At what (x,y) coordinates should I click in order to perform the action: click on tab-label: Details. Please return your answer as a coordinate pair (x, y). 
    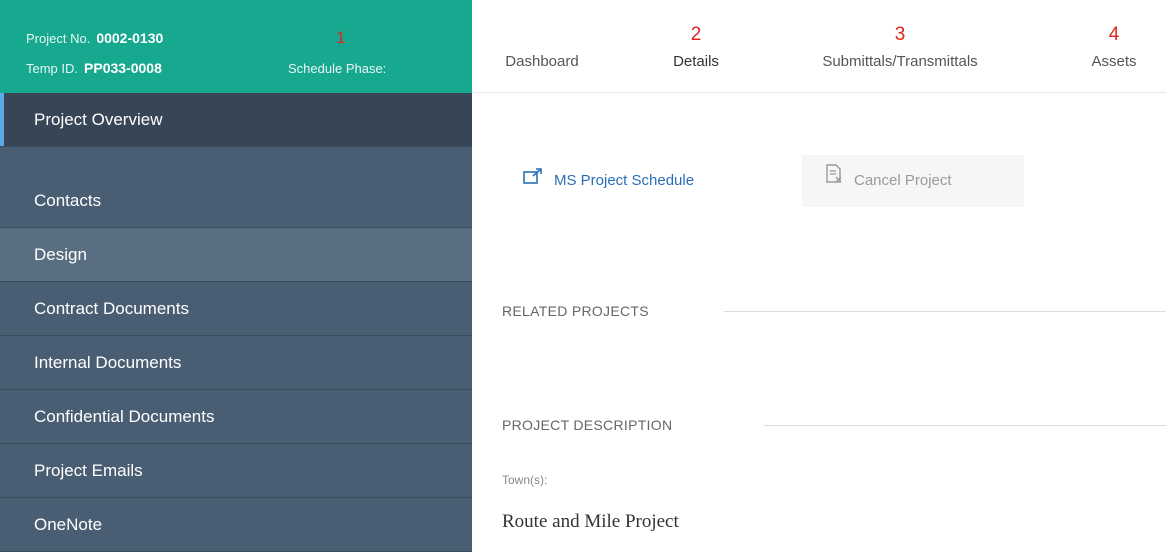
    Looking at the image, I should click on (696, 61).